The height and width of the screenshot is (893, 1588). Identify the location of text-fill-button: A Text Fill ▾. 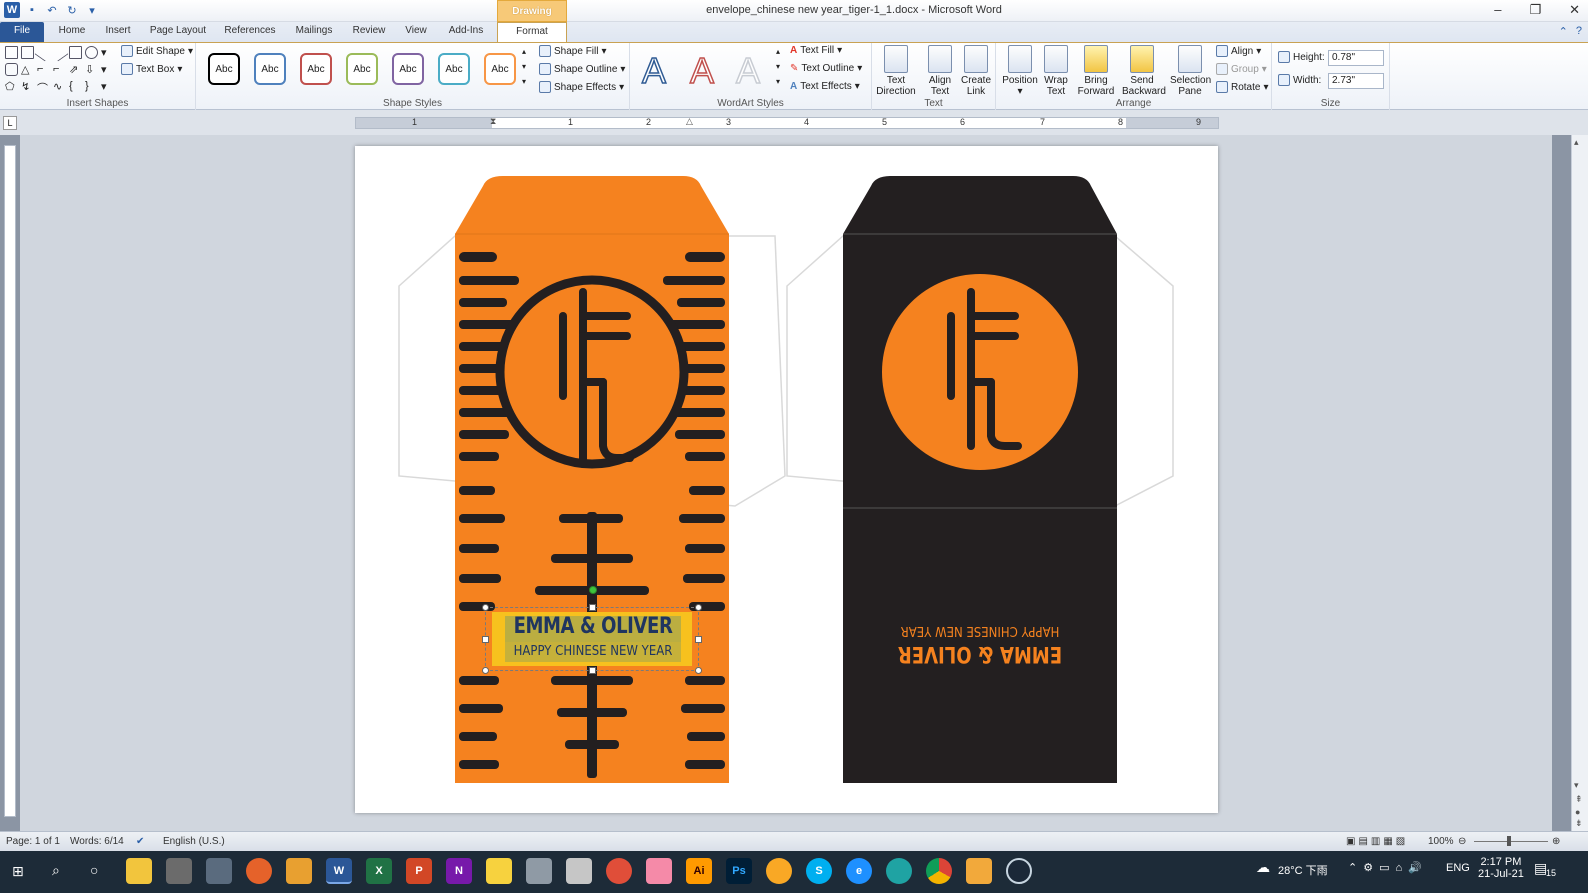
(816, 50).